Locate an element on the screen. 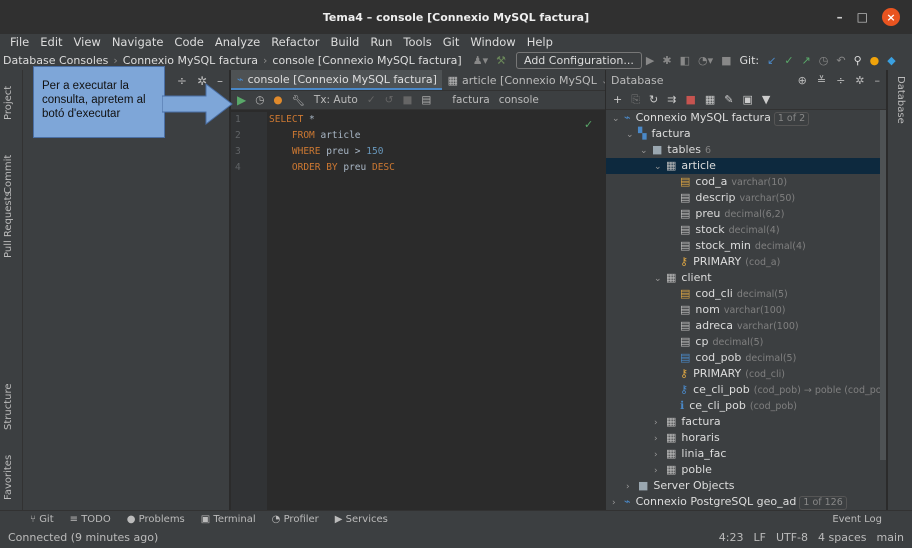 This screenshot has width=912, height=548. tree-item: ⌄ ■ tables 6 is located at coordinates (746, 150).